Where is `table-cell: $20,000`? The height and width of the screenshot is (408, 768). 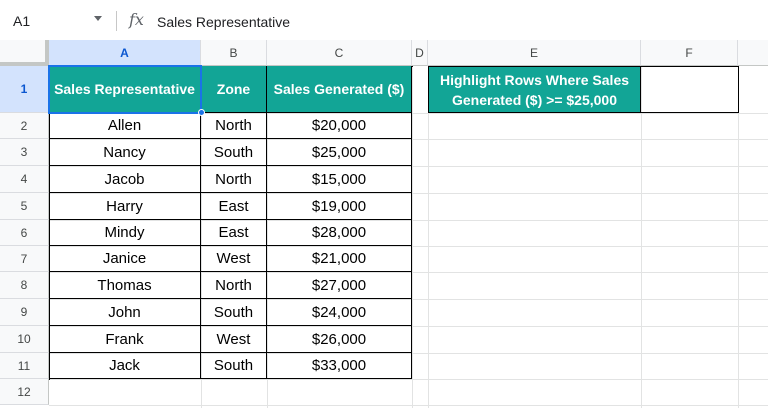 table-cell: $20,000 is located at coordinates (339, 126).